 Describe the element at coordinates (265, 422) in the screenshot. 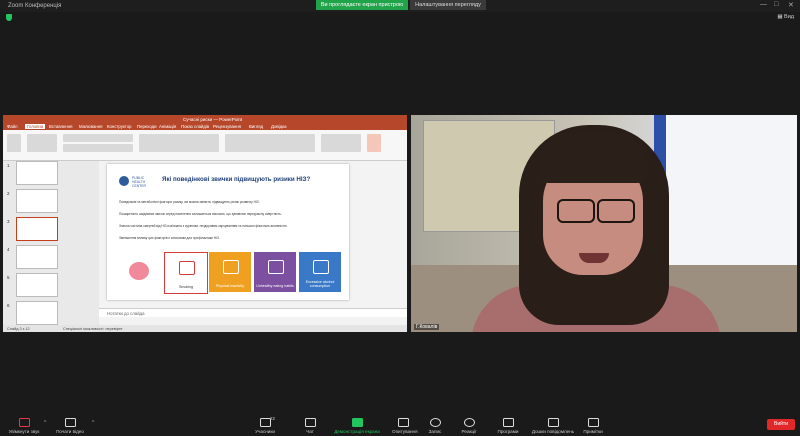

I see `participants-icon` at that location.